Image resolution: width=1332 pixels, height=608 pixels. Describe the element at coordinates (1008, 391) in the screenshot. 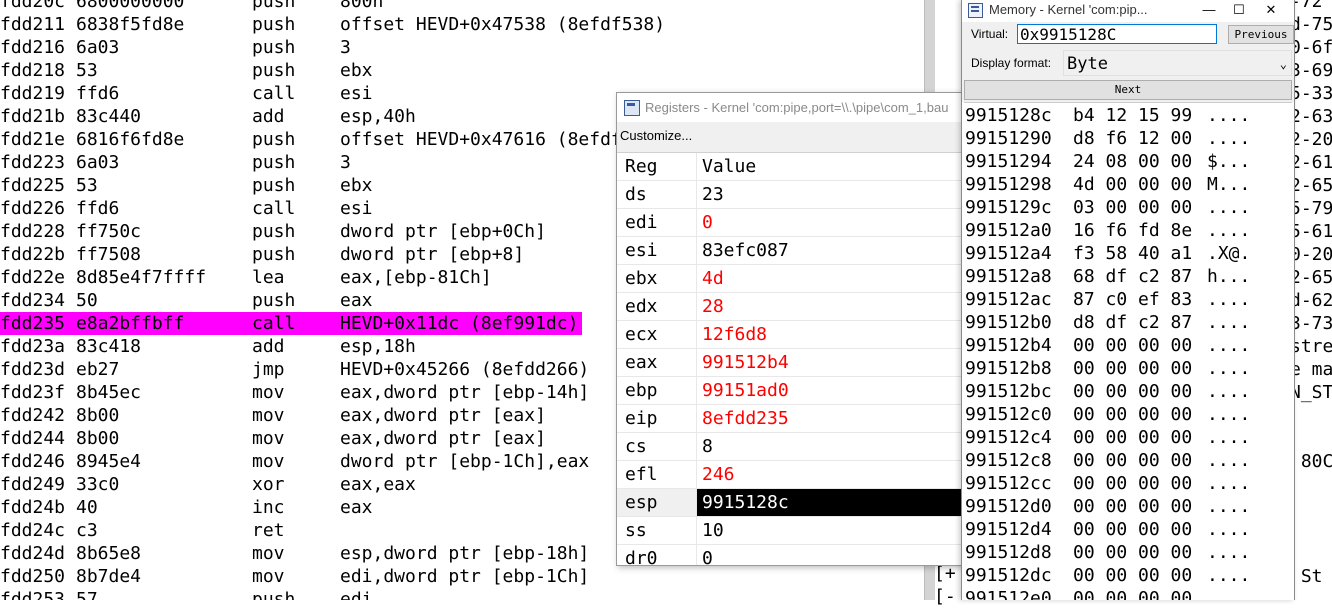

I see `memory-address: 991512bc` at that location.